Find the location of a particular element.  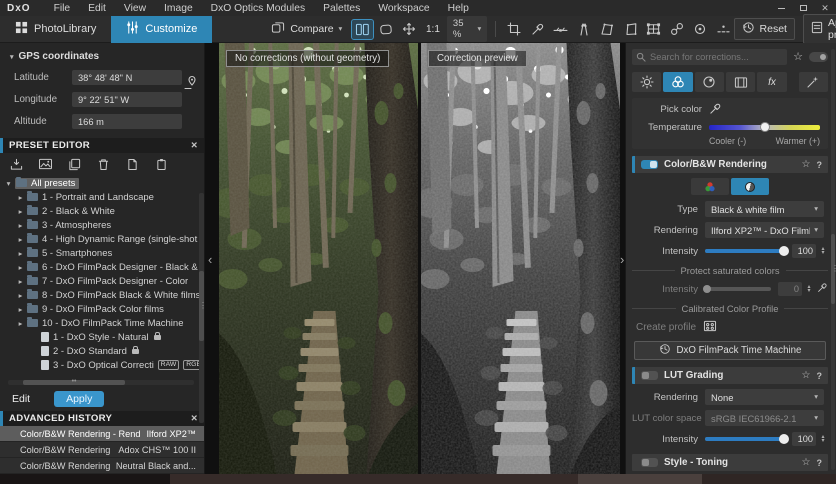

tab-light is located at coordinates (647, 82).